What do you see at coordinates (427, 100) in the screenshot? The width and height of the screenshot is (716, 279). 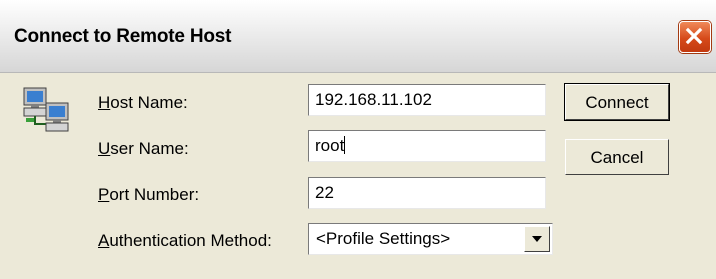 I see `host-name-input: 192.168.11.102` at bounding box center [427, 100].